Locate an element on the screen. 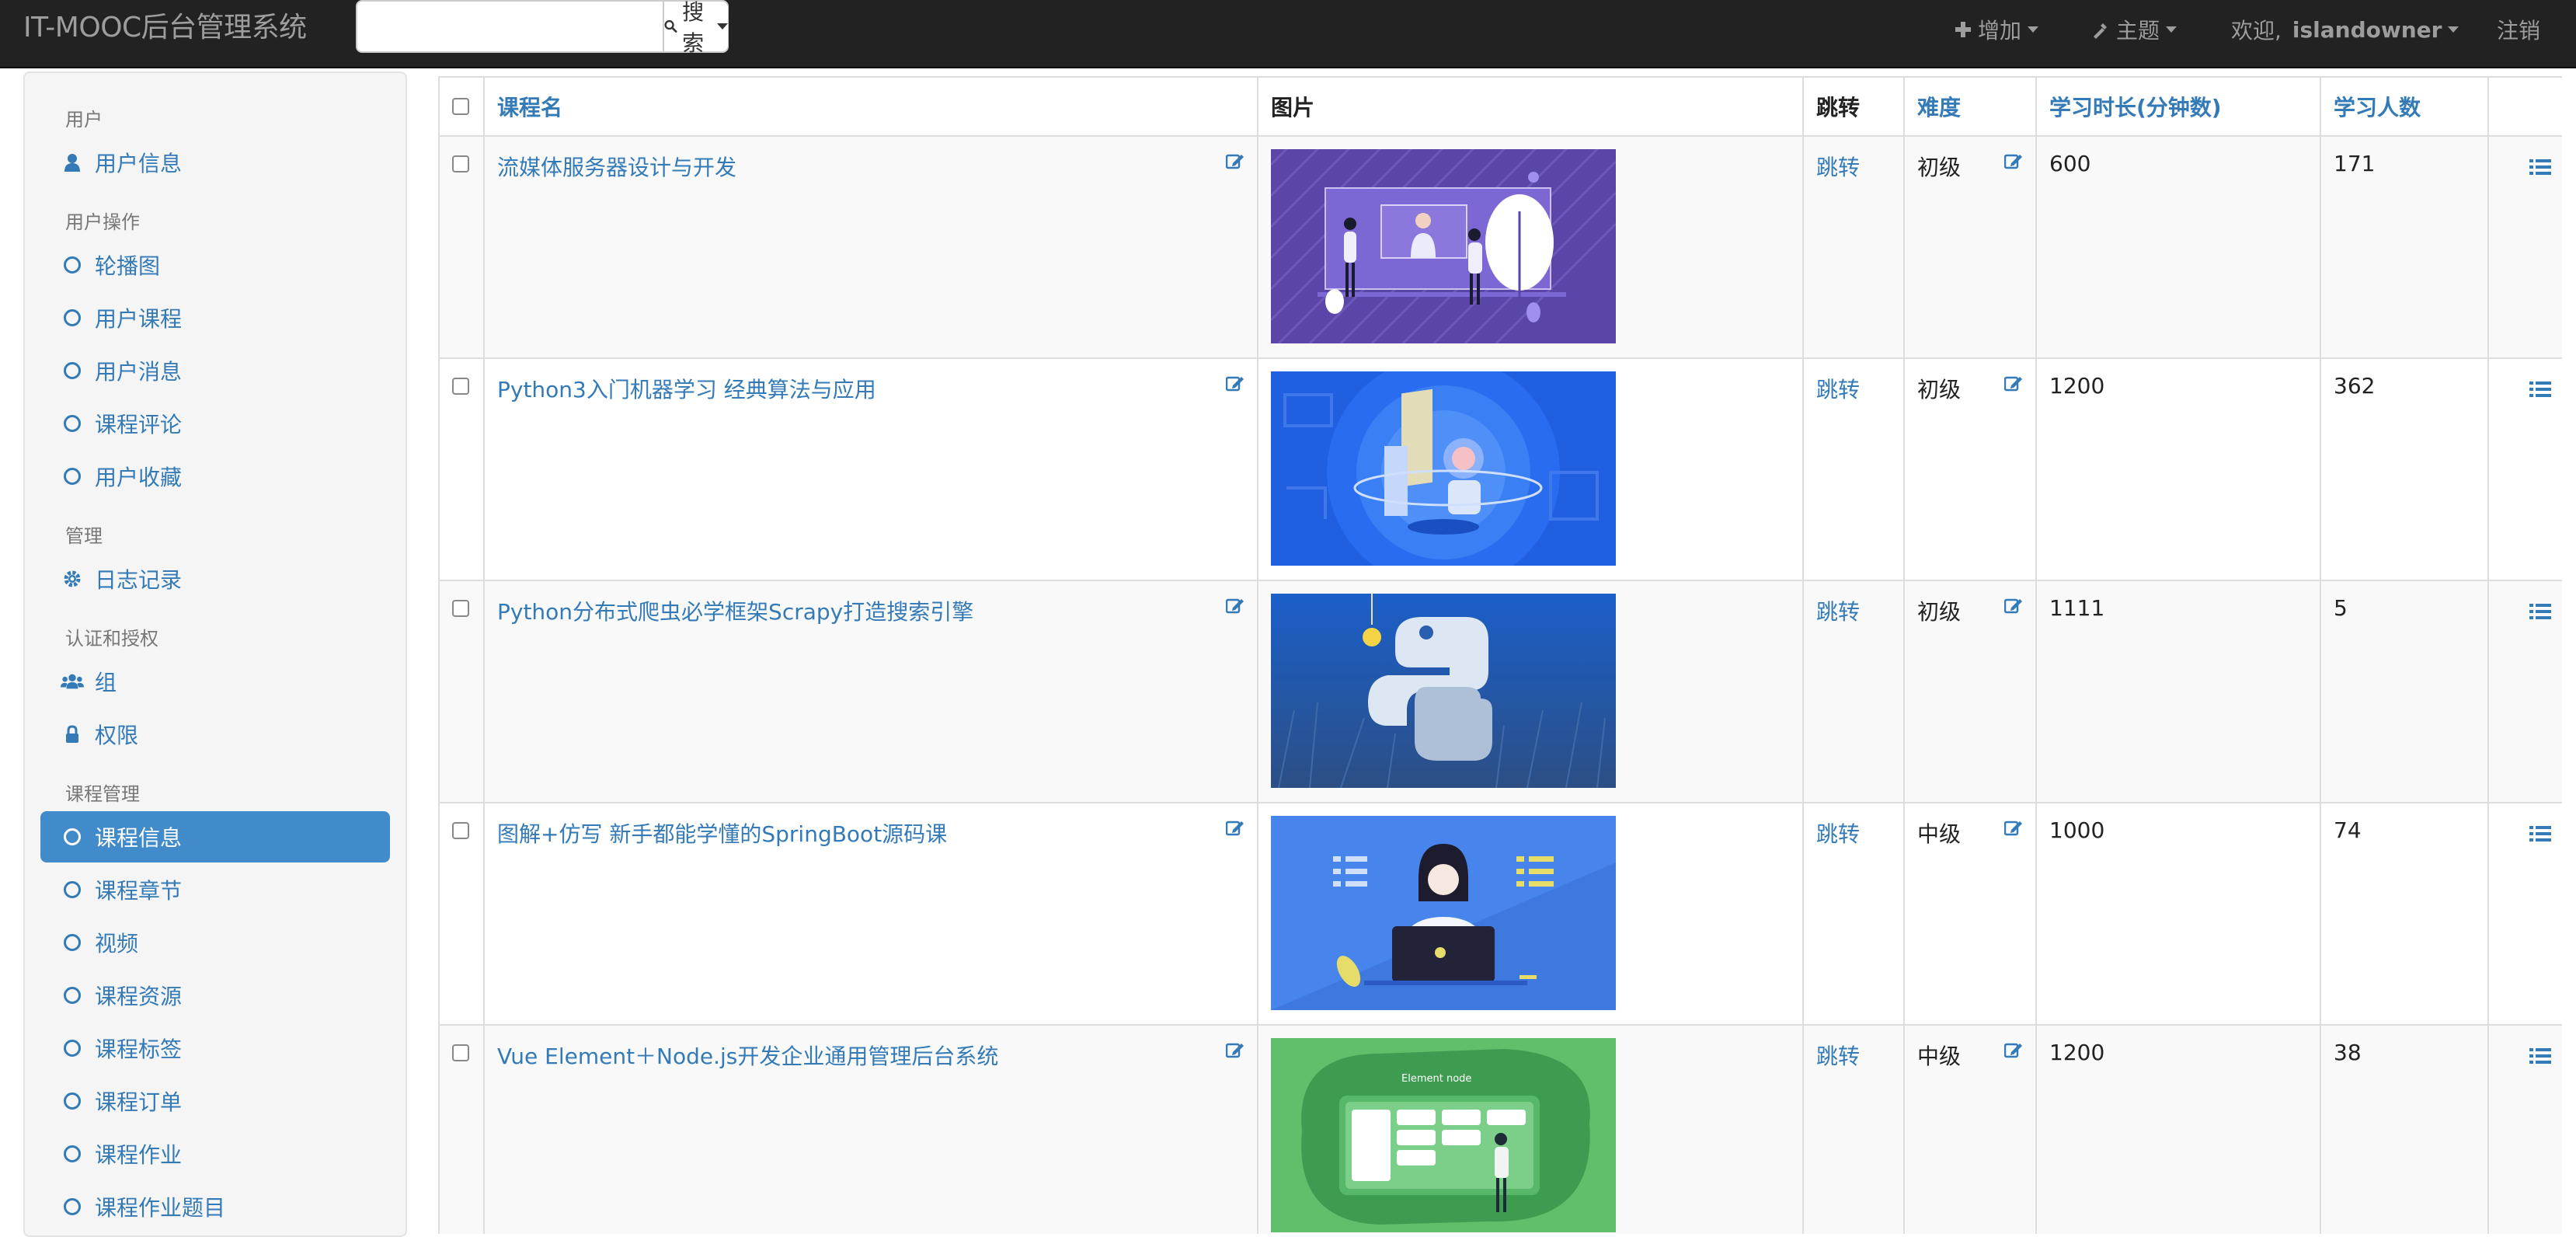 The width and height of the screenshot is (2576, 1237). table-row: Python分布式爬虫必学框架Scrapy打造搜索引擎 跳转 初级 1111 5 is located at coordinates (1500, 691).